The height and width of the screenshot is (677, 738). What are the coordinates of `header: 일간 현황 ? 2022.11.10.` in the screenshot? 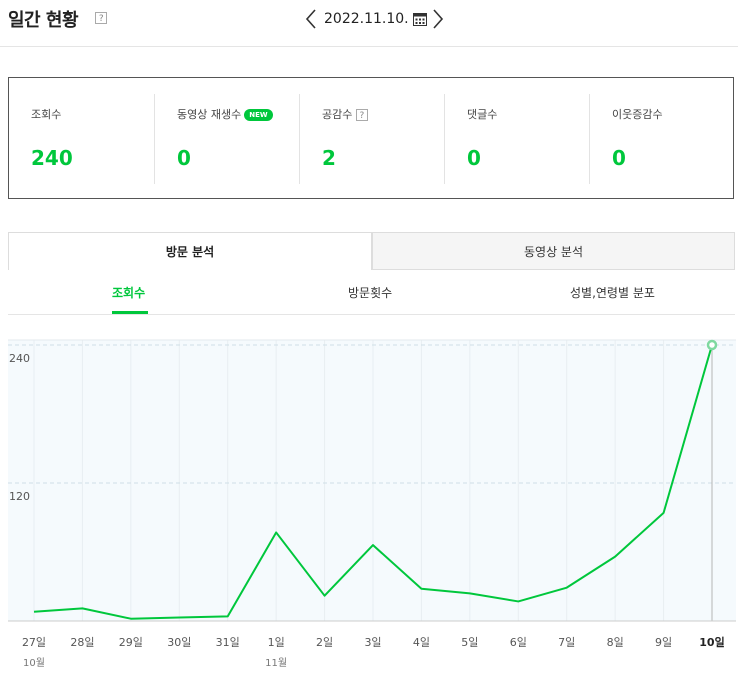 It's located at (369, 23).